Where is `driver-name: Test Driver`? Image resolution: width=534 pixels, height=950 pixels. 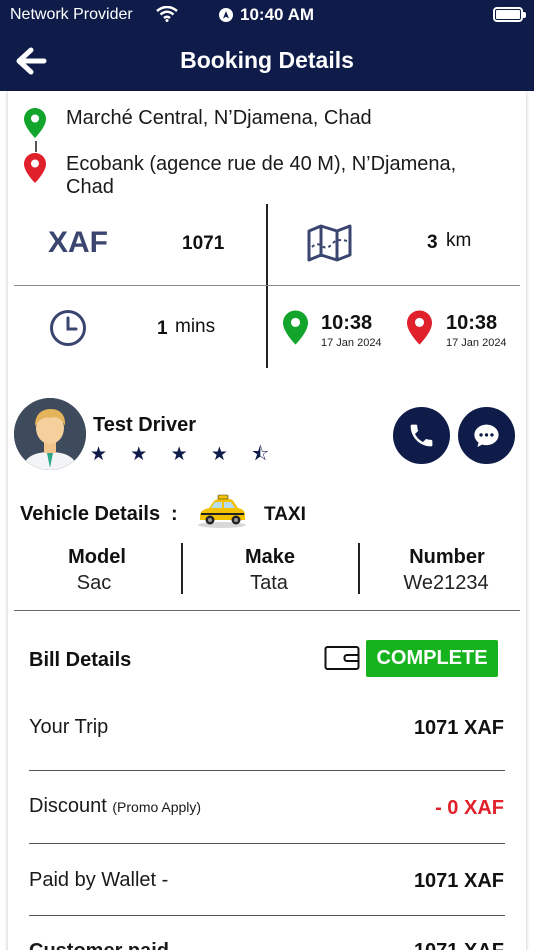
driver-name: Test Driver is located at coordinates (145, 425).